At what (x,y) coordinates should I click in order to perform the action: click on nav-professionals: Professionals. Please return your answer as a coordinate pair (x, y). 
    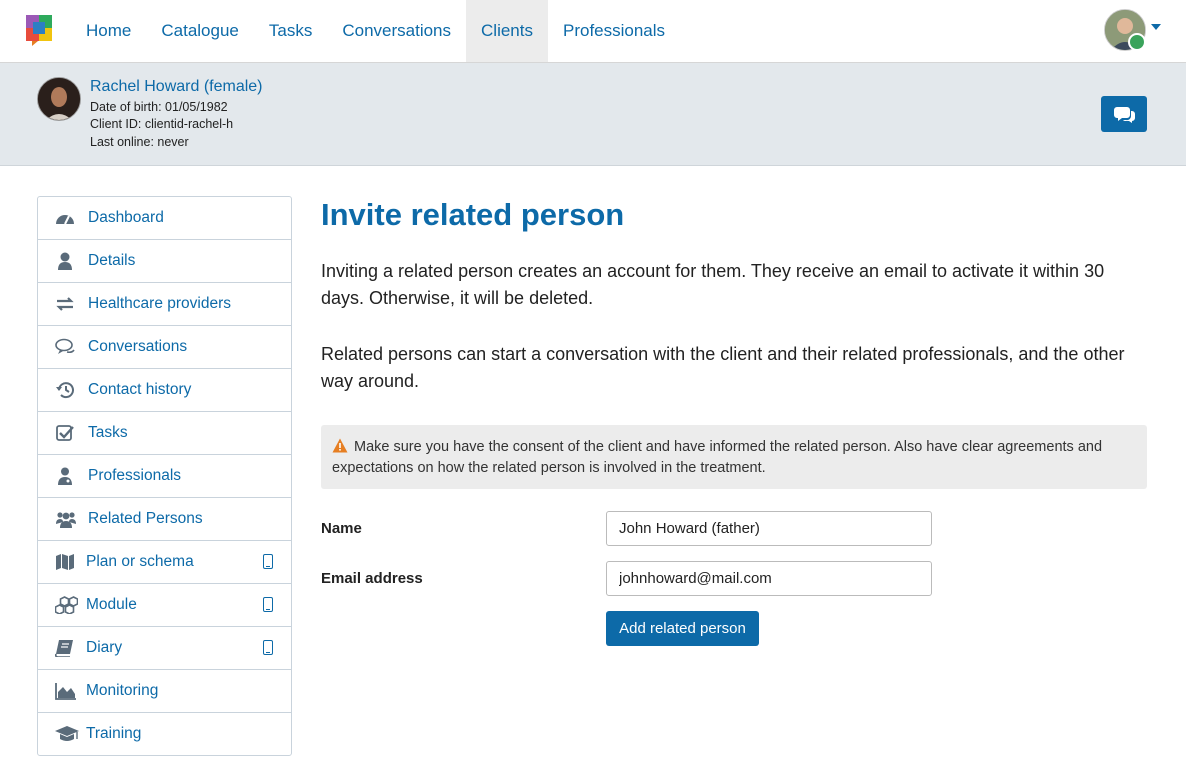
    Looking at the image, I should click on (614, 31).